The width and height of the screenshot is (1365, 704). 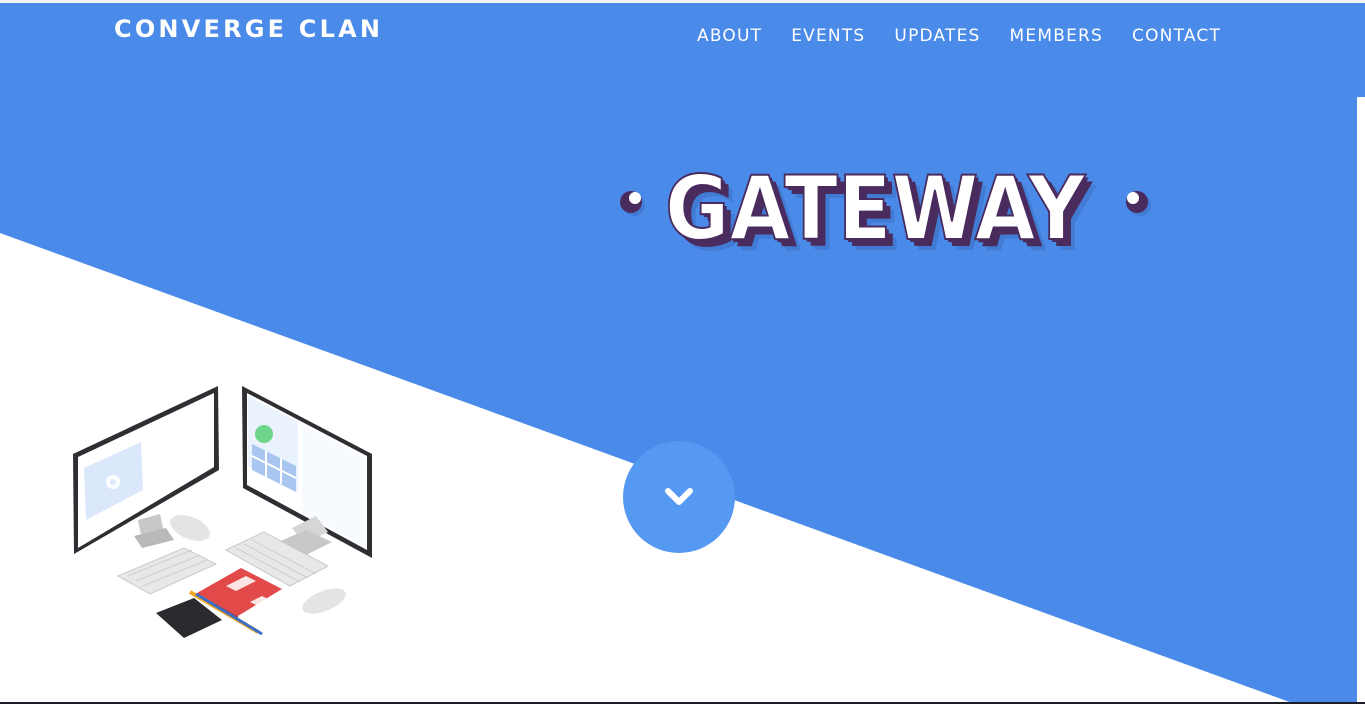 What do you see at coordinates (729, 36) in the screenshot?
I see `nav-item-about: ABOUT` at bounding box center [729, 36].